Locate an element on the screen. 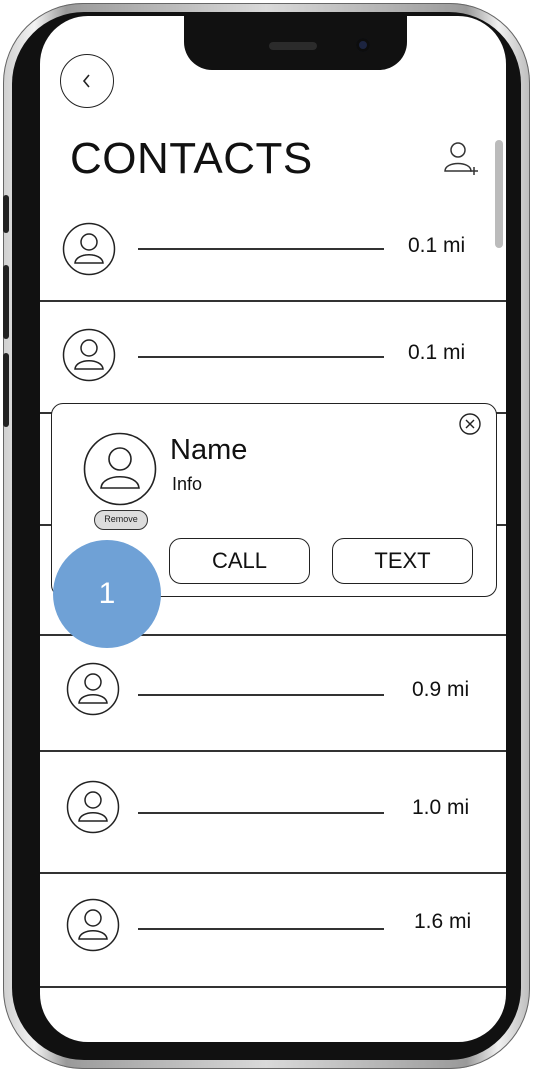  back-button is located at coordinates (87, 81).